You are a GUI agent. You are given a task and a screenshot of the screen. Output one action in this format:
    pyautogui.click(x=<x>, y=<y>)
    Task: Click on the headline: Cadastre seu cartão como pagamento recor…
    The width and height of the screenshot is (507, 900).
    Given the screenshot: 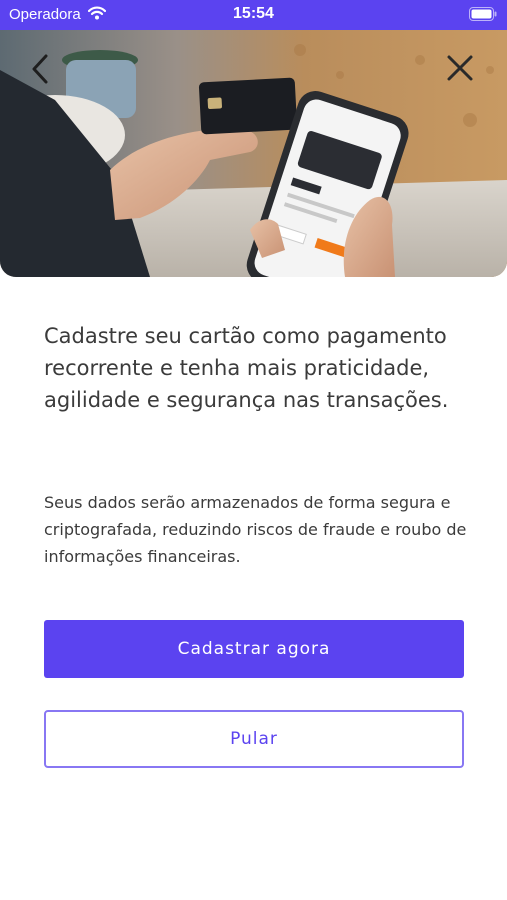 What is the action you would take?
    pyautogui.click(x=246, y=368)
    